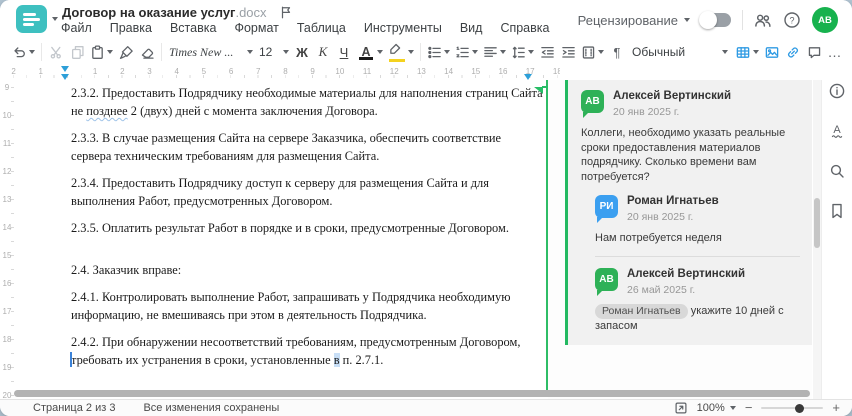  Describe the element at coordinates (274, 52) in the screenshot. I see `font-size-select: 12` at that location.